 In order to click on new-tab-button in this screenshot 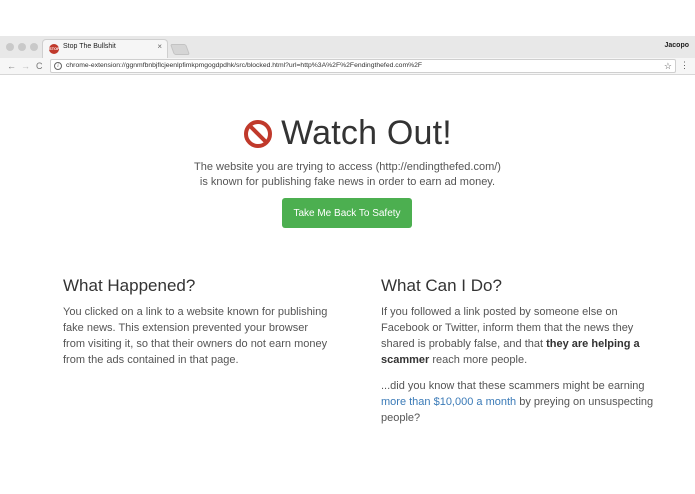, I will do `click(180, 49)`.